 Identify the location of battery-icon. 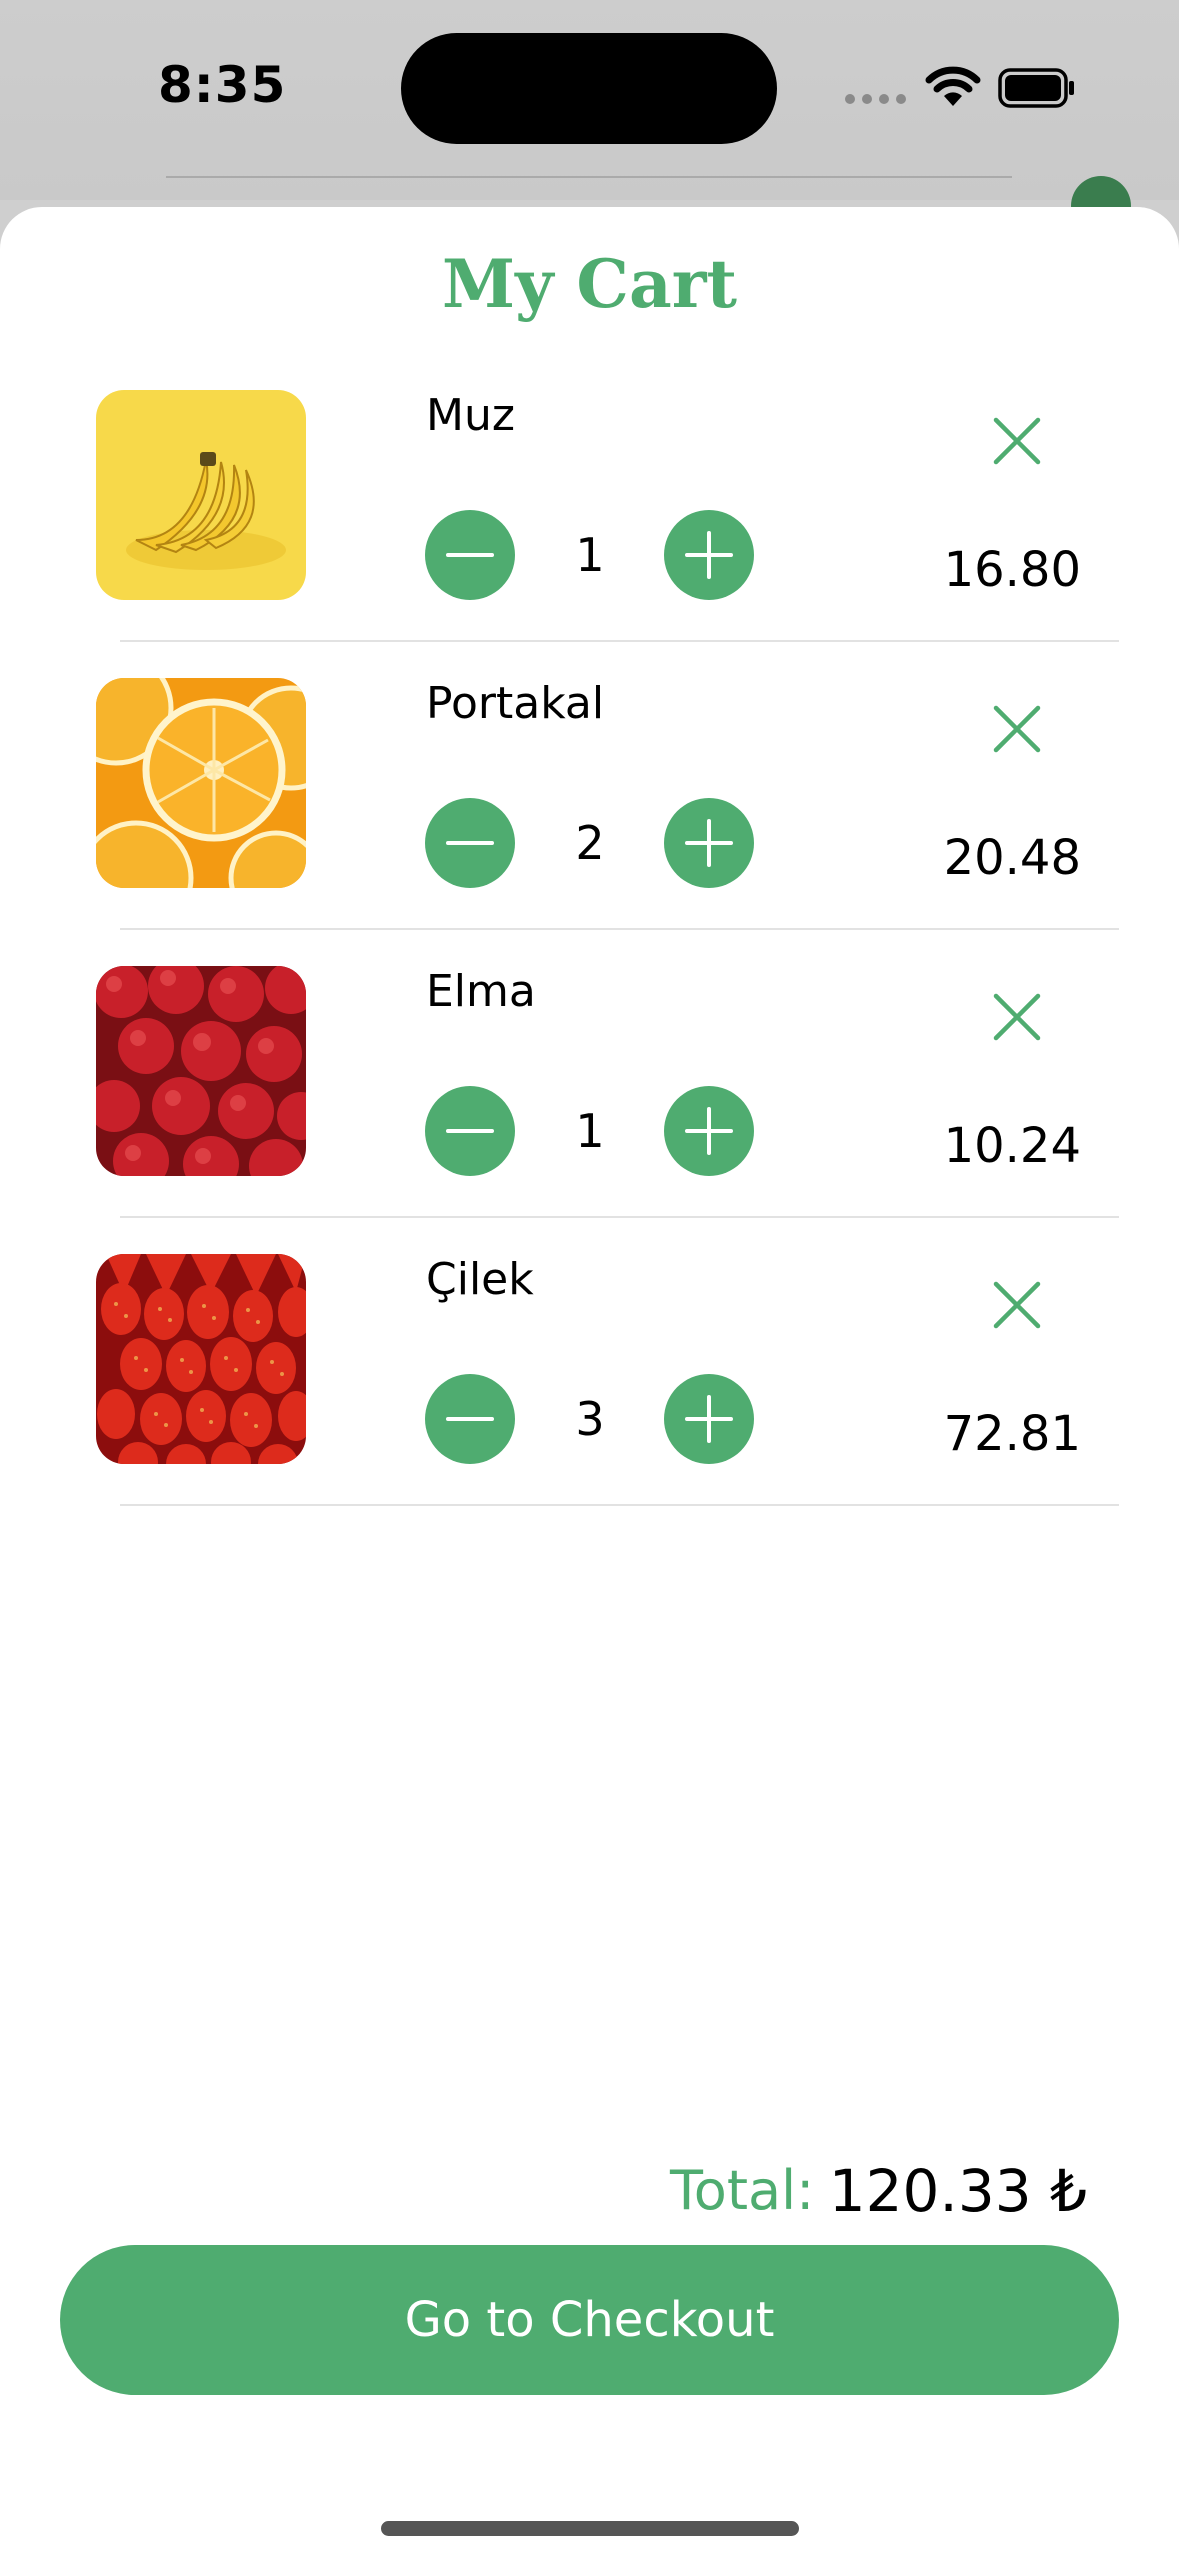
(1036, 88).